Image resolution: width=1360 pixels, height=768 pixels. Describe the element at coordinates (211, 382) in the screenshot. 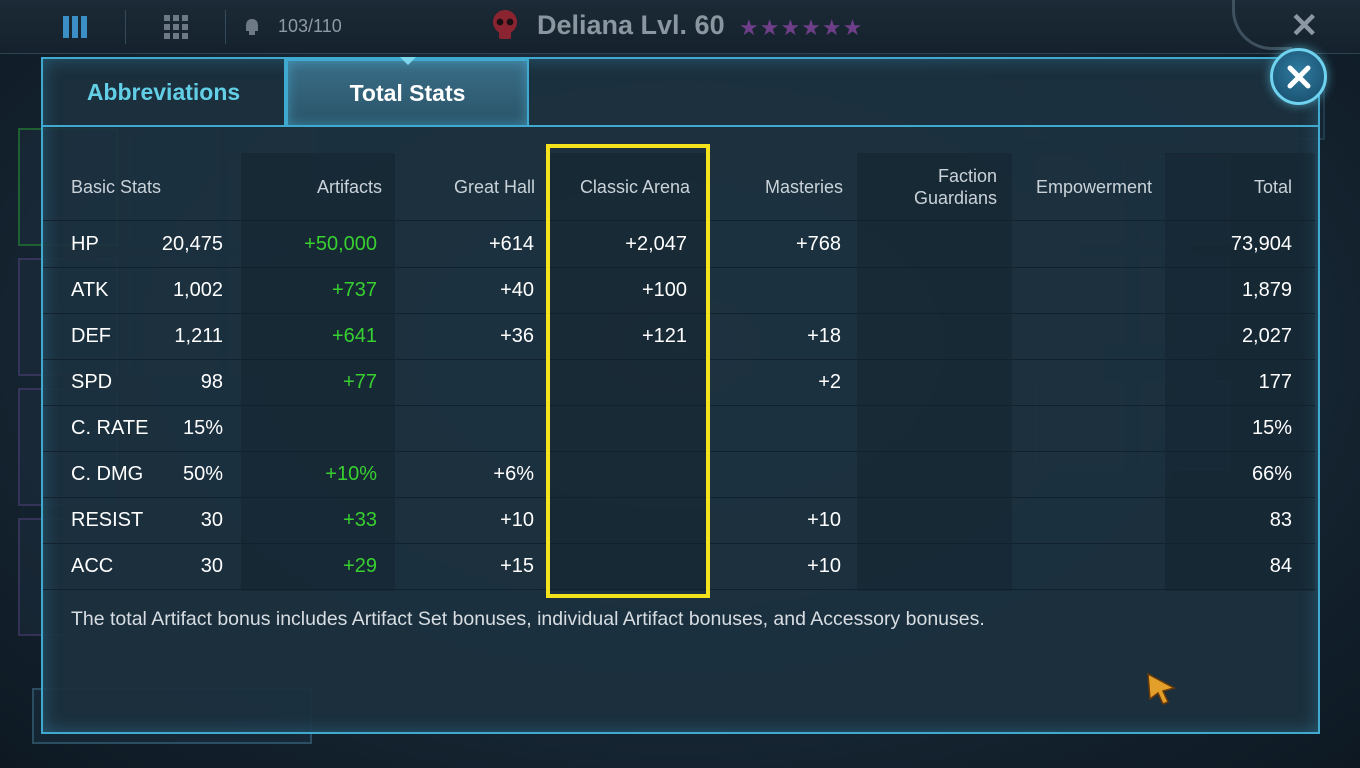

I see `base-value: 98` at that location.